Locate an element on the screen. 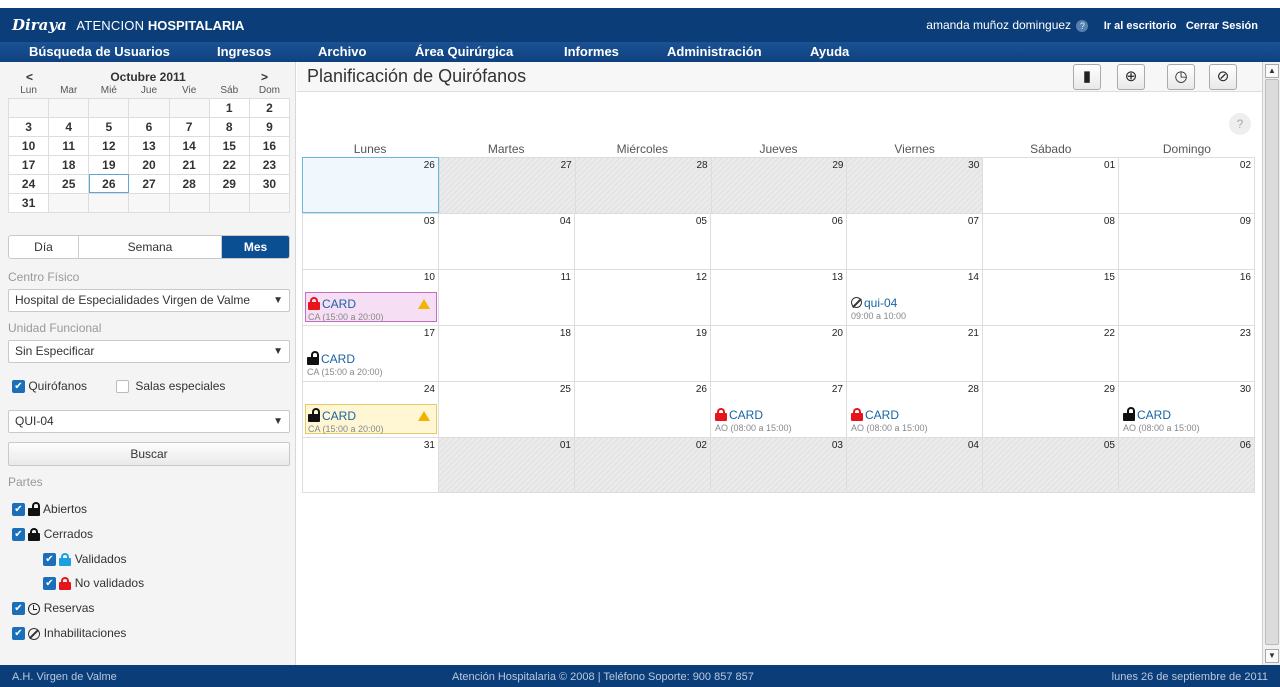 The width and height of the screenshot is (1280, 687). search-button: Buscar is located at coordinates (149, 454).